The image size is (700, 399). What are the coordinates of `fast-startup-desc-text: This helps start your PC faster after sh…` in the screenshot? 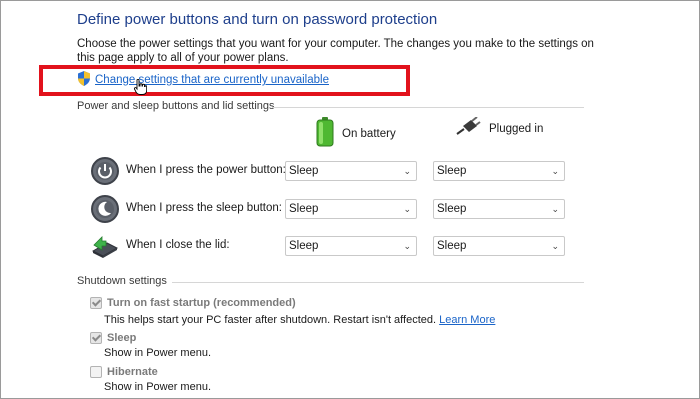 It's located at (270, 320).